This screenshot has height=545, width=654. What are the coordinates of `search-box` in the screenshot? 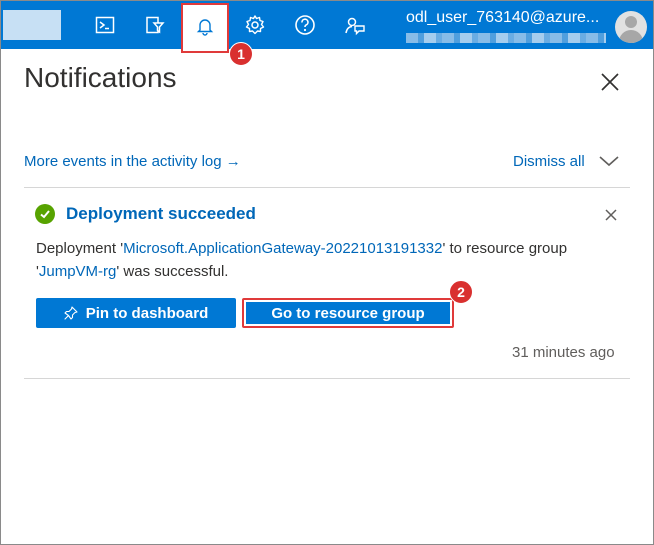 It's located at (32, 25).